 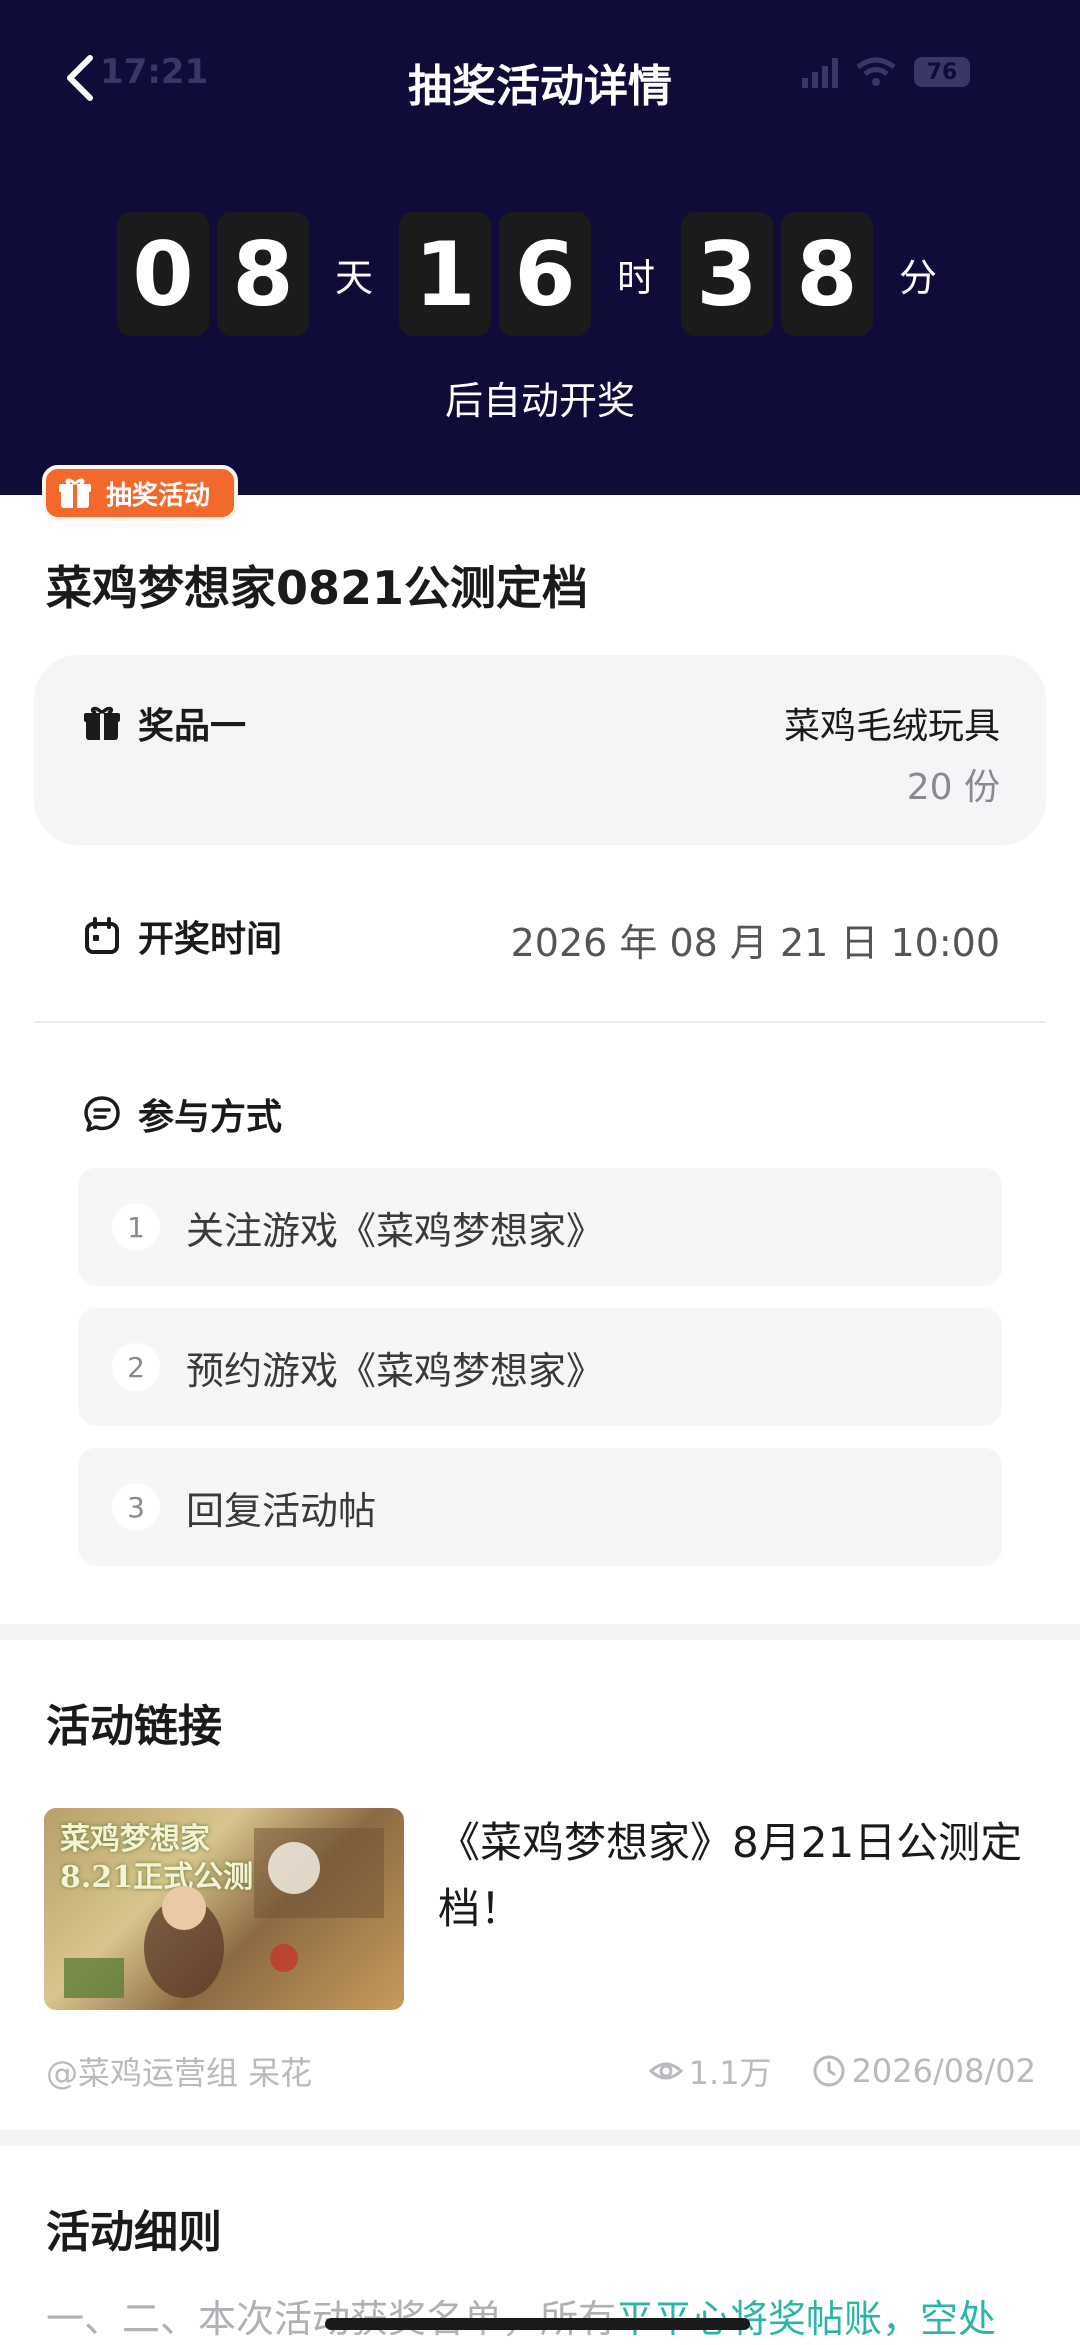 I want to click on calendar-icon, so click(x=102, y=935).